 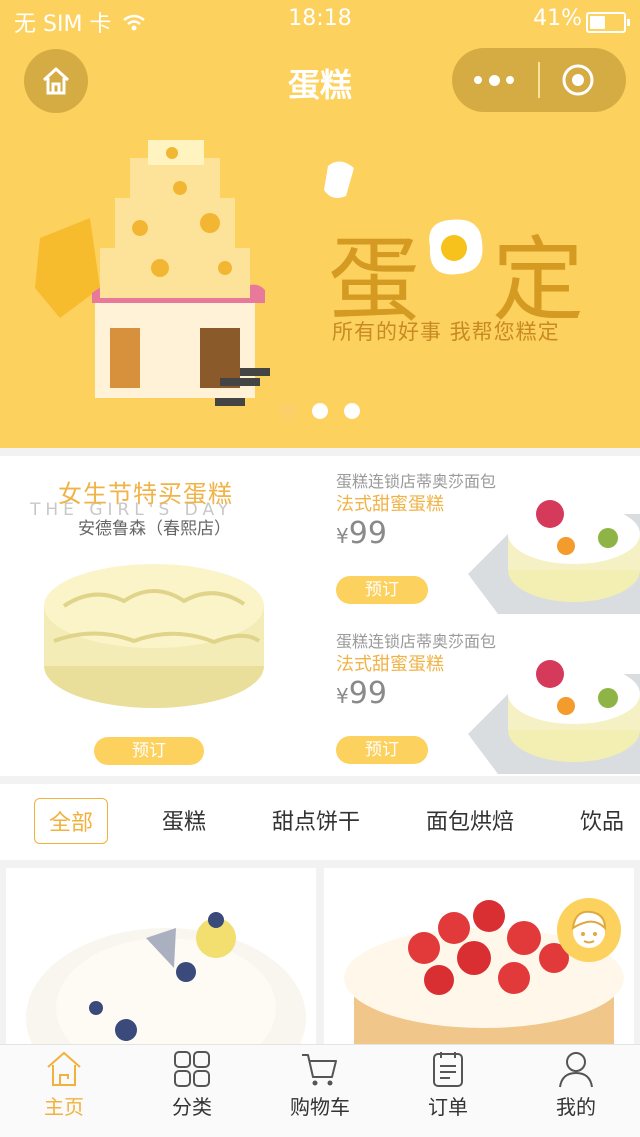 What do you see at coordinates (166, 980) in the screenshot?
I see `lemon-cake-image` at bounding box center [166, 980].